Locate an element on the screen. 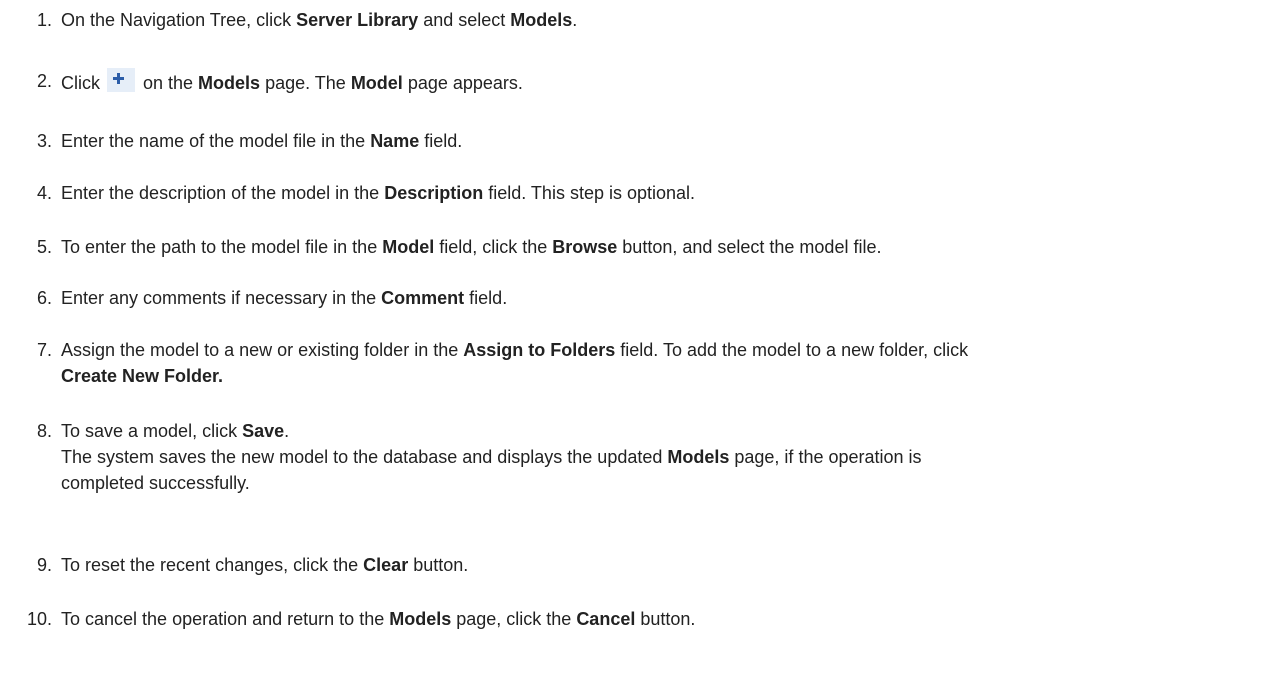 The image size is (1278, 685). step-number: 8. is located at coordinates (44, 431).